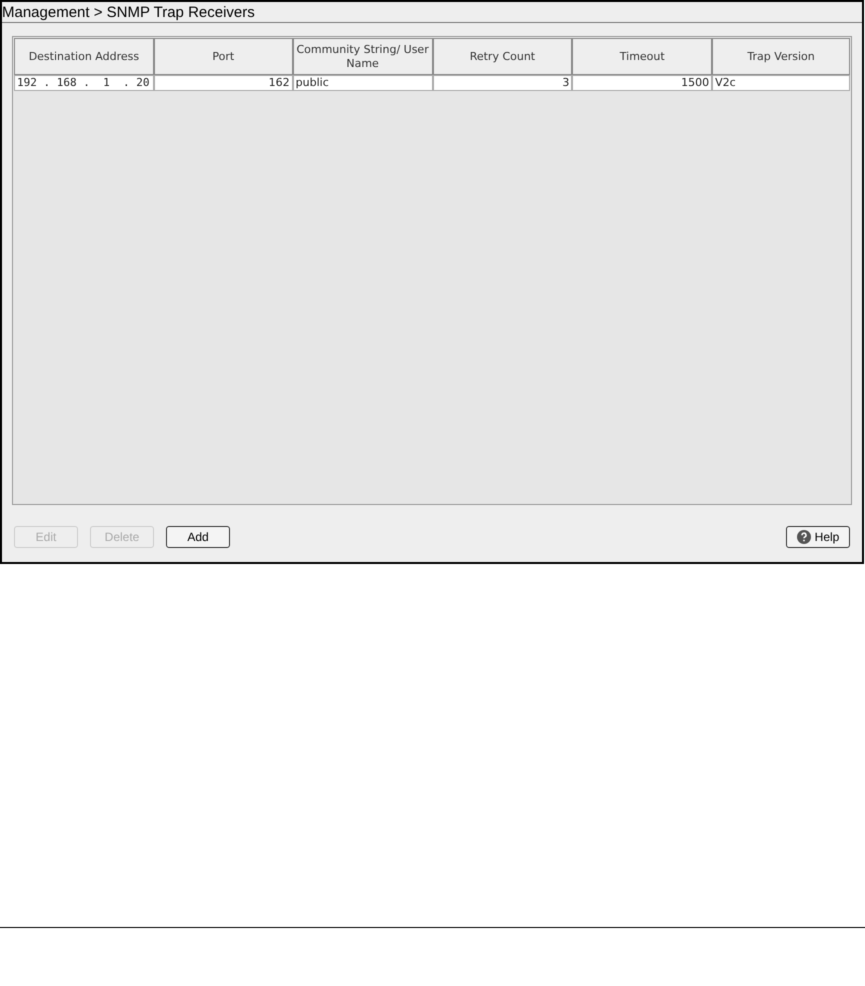  Describe the element at coordinates (781, 56) in the screenshot. I see `column-header: Trap Version` at that location.